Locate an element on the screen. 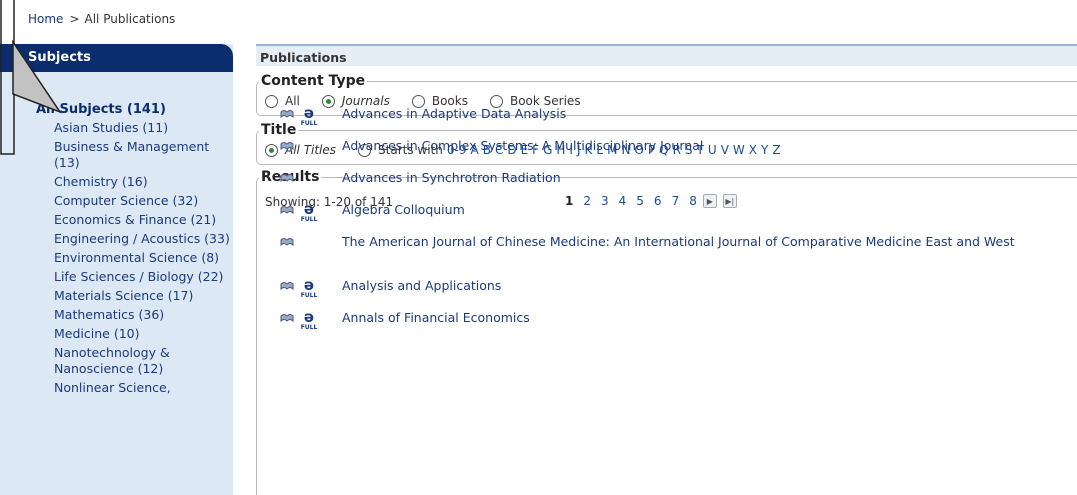  subject-item: Mathematics (36) is located at coordinates (142, 315).